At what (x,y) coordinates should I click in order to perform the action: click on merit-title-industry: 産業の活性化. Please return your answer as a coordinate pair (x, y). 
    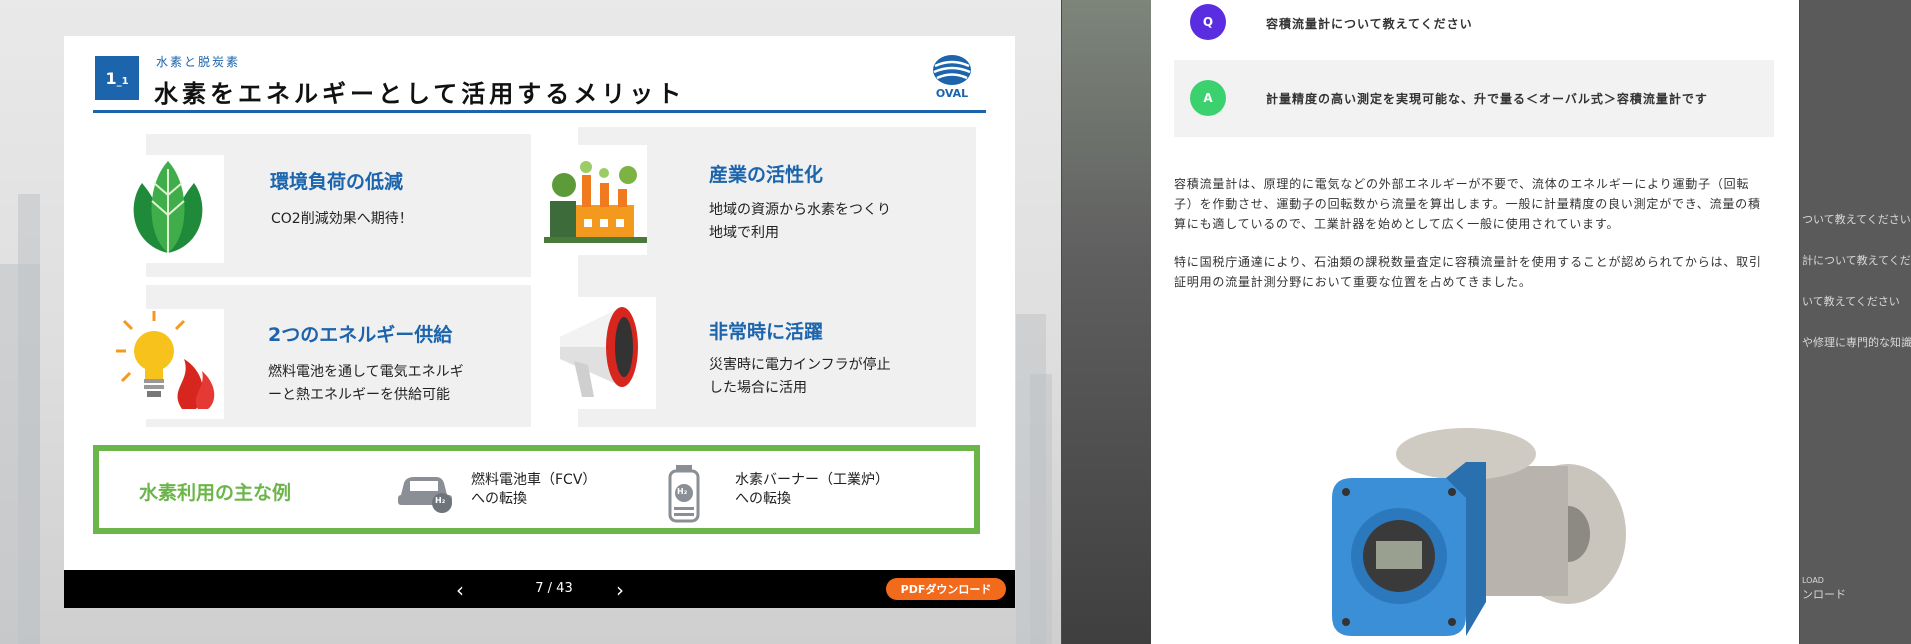
    Looking at the image, I should click on (766, 175).